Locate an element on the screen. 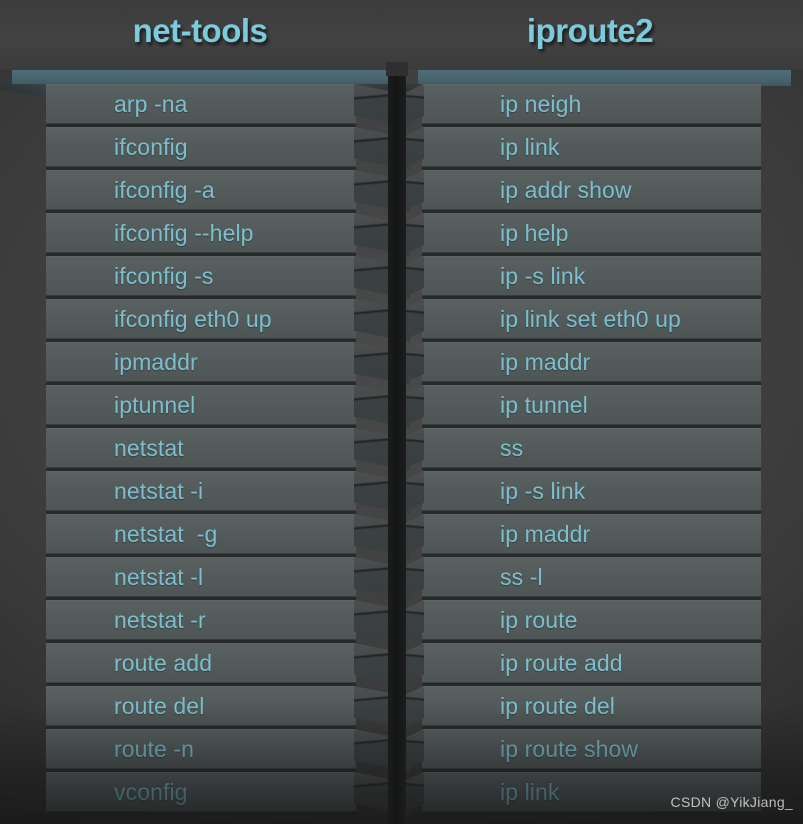 The width and height of the screenshot is (803, 824). command-label: route del is located at coordinates (159, 705).